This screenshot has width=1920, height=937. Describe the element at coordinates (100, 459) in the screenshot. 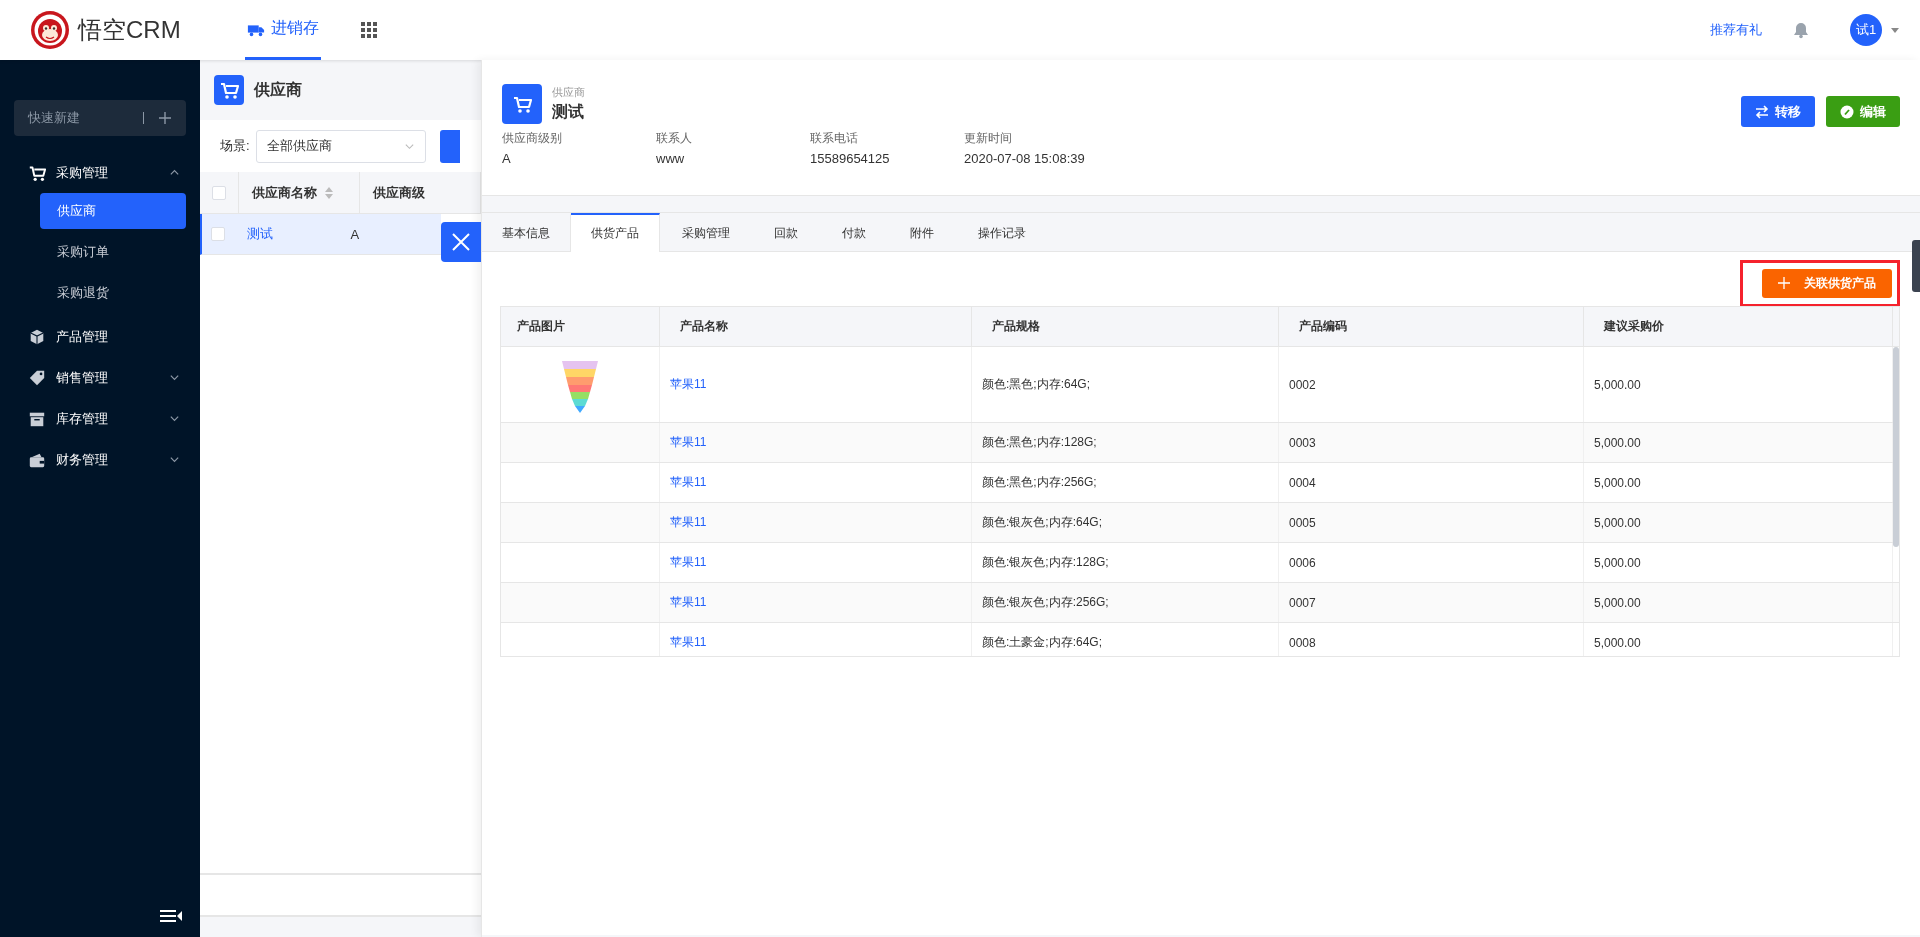

I see `menu-item: 财务管理` at that location.